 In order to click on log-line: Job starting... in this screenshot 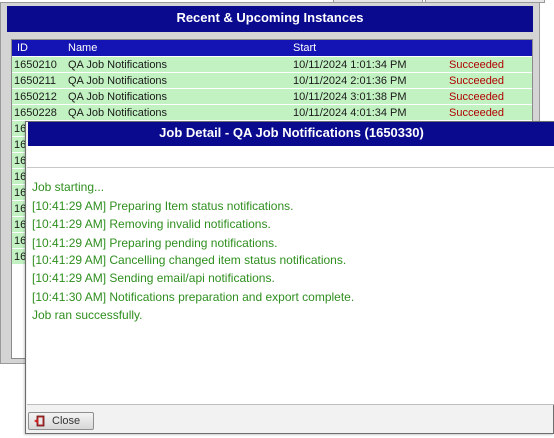, I will do `click(68, 187)`.